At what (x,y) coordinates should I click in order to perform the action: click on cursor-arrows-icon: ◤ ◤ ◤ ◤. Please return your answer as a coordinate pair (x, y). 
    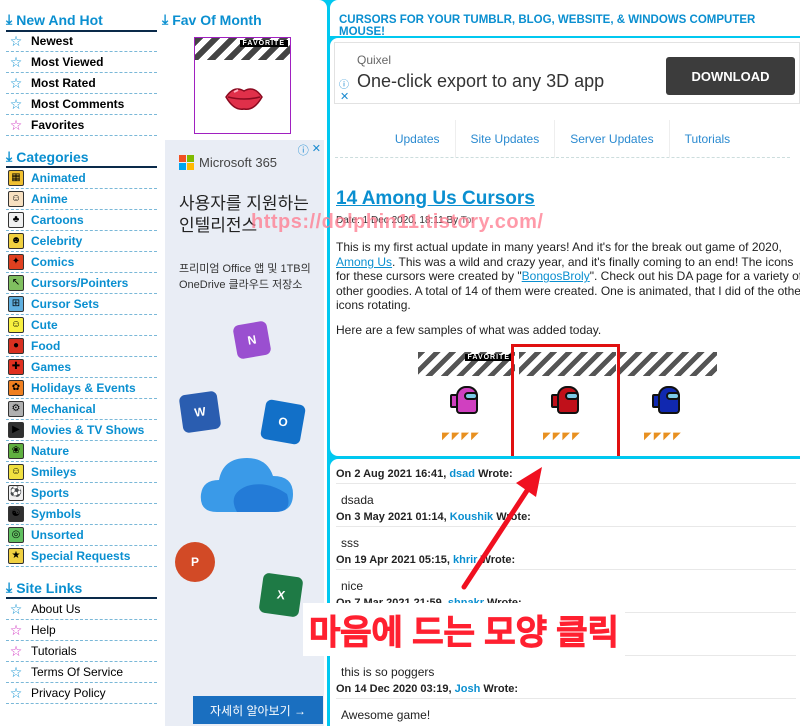
    Looking at the image, I should click on (460, 436).